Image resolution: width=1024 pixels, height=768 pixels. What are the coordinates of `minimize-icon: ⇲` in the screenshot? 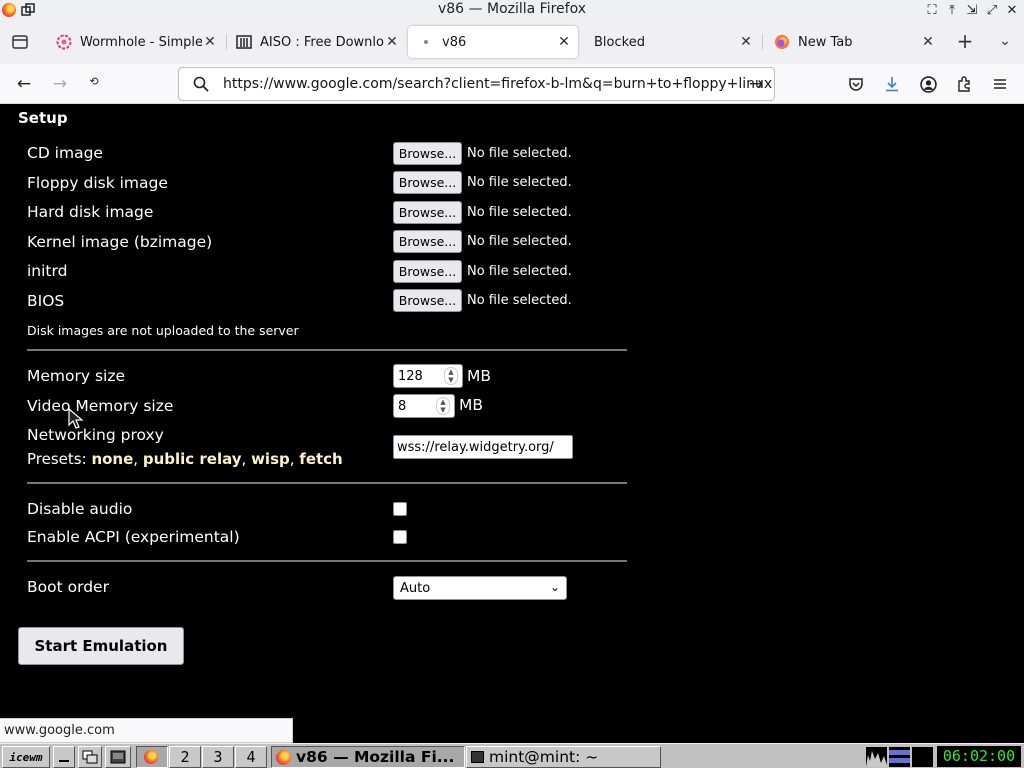 It's located at (972, 10).